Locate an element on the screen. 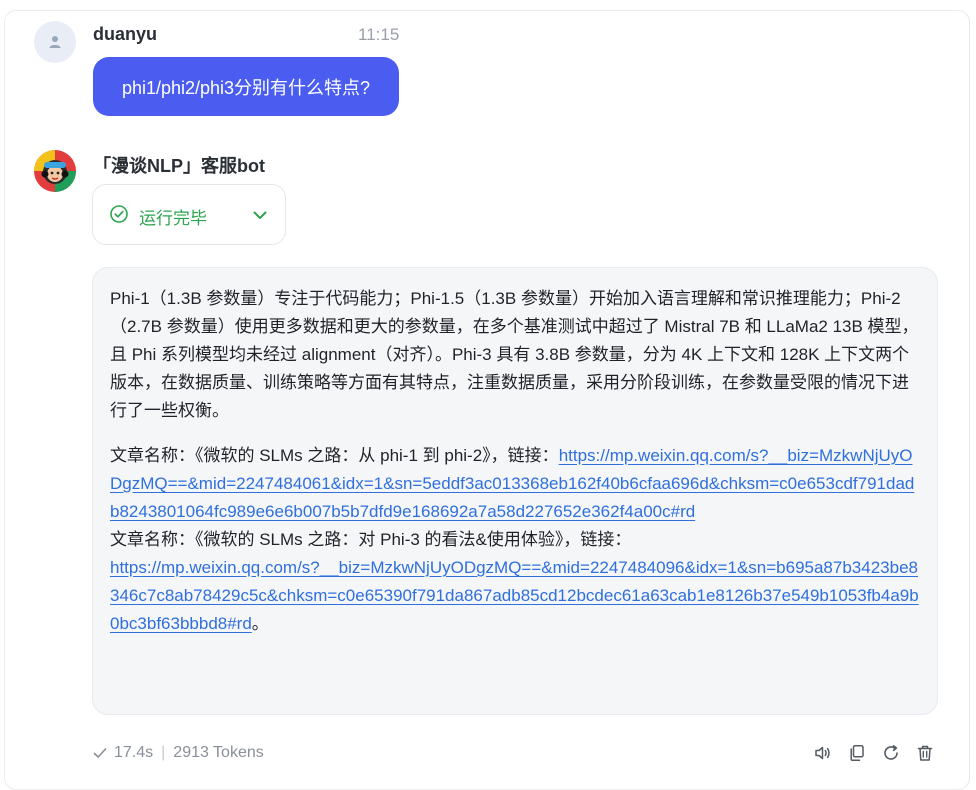 Image resolution: width=976 pixels, height=790 pixels. speaker-icon is located at coordinates (822, 753).